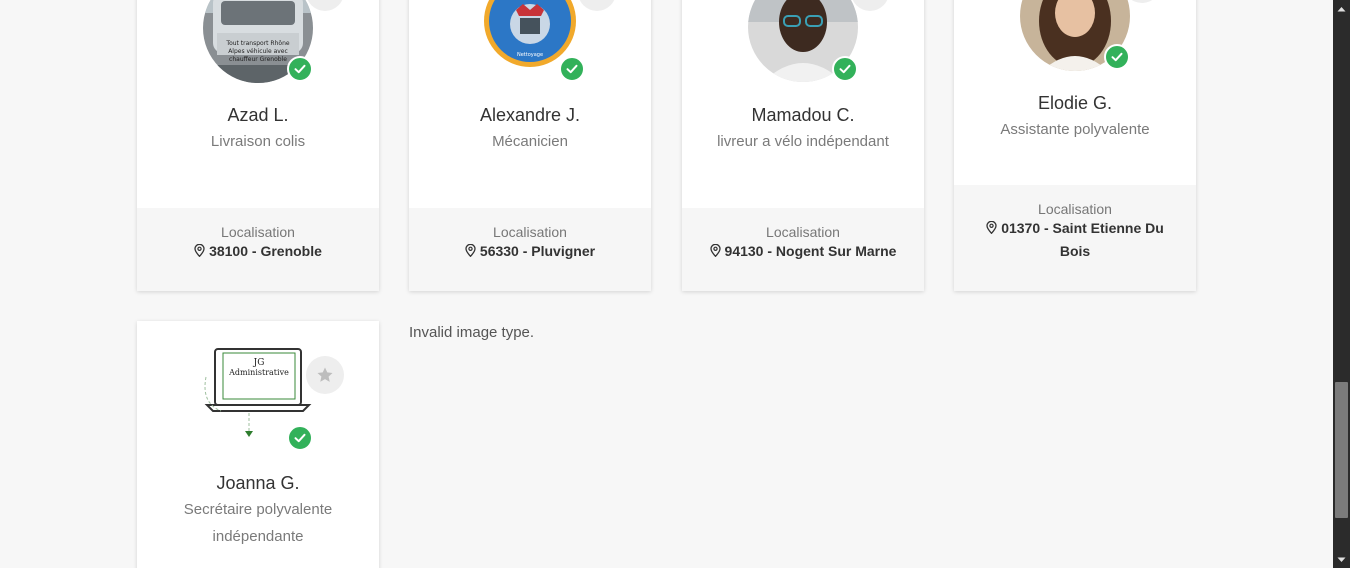 The image size is (1350, 568). I want to click on profile-name: Azad L., so click(258, 115).